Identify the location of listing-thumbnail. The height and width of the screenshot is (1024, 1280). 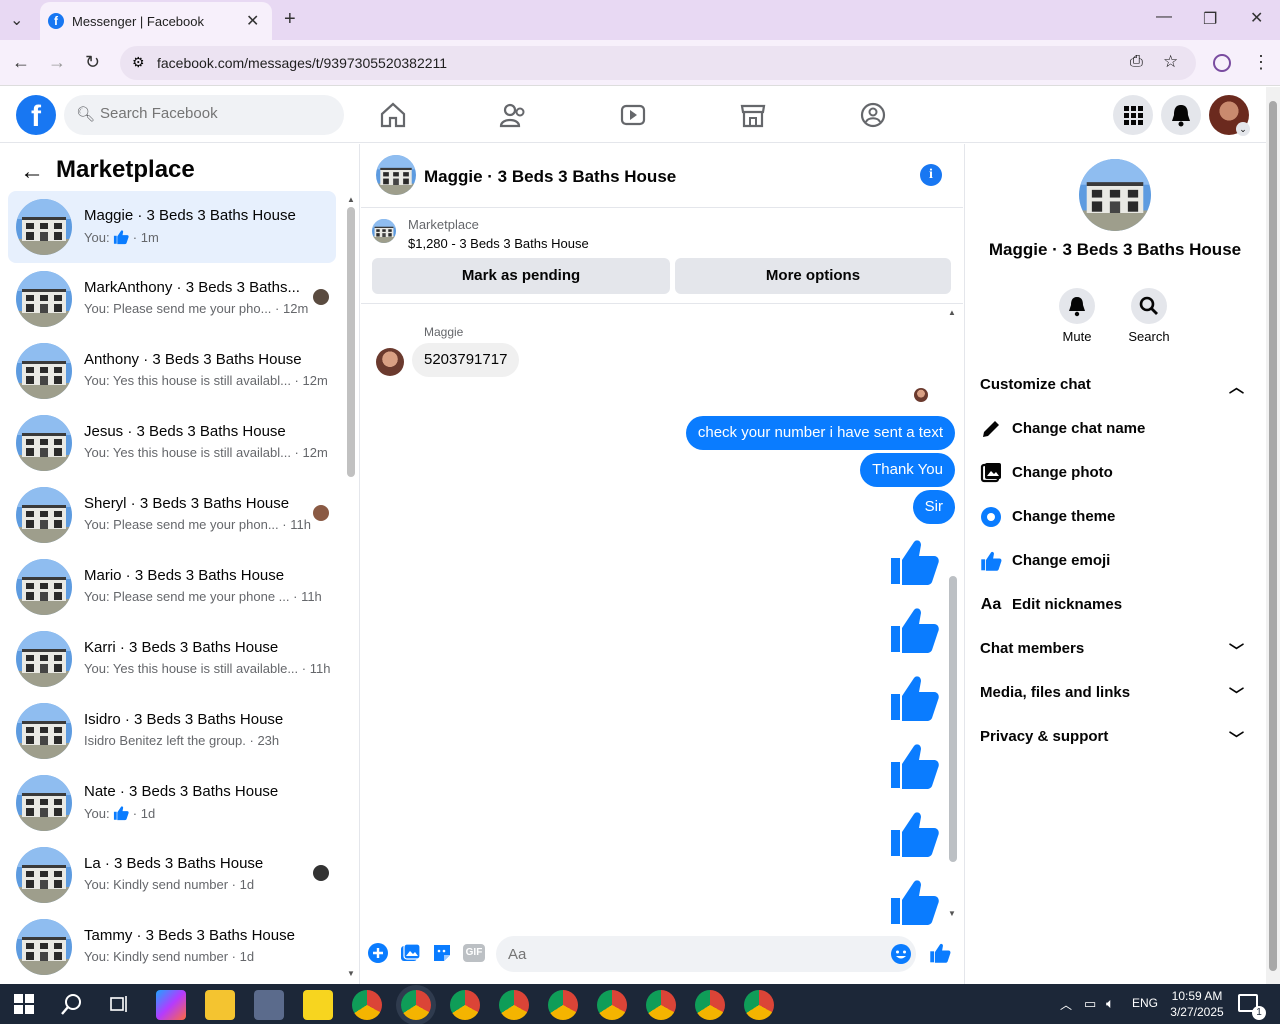
(384, 231).